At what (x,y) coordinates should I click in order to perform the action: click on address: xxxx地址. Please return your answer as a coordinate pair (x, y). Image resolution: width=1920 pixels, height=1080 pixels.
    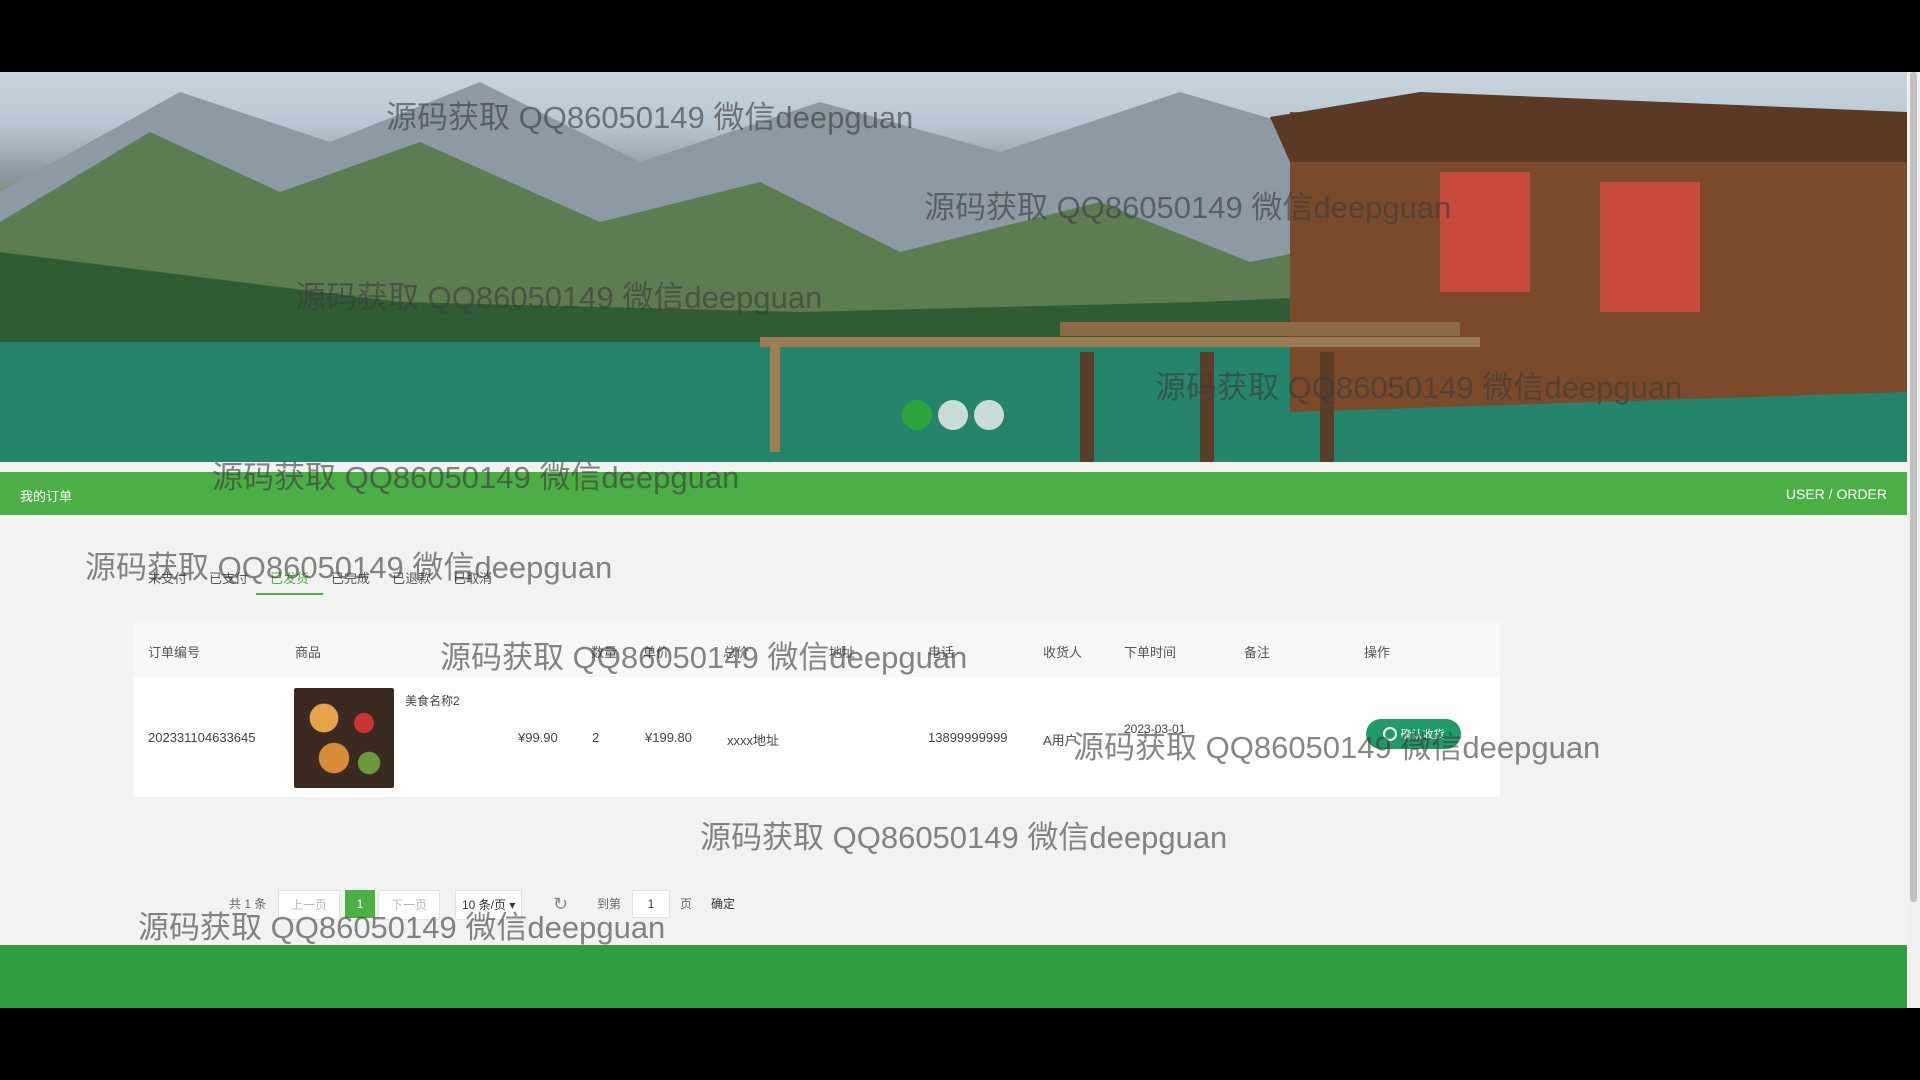
    Looking at the image, I should click on (753, 740).